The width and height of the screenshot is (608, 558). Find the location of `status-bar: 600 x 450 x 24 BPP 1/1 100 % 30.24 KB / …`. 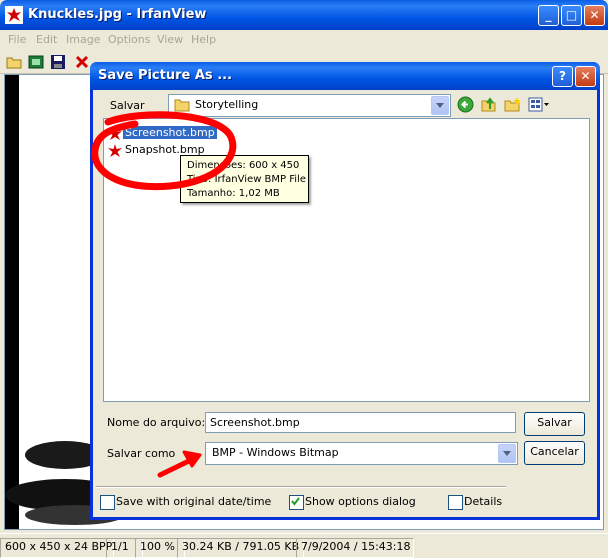

status-bar: 600 x 450 x 24 BPP 1/1 100 % 30.24 KB / … is located at coordinates (304, 545).